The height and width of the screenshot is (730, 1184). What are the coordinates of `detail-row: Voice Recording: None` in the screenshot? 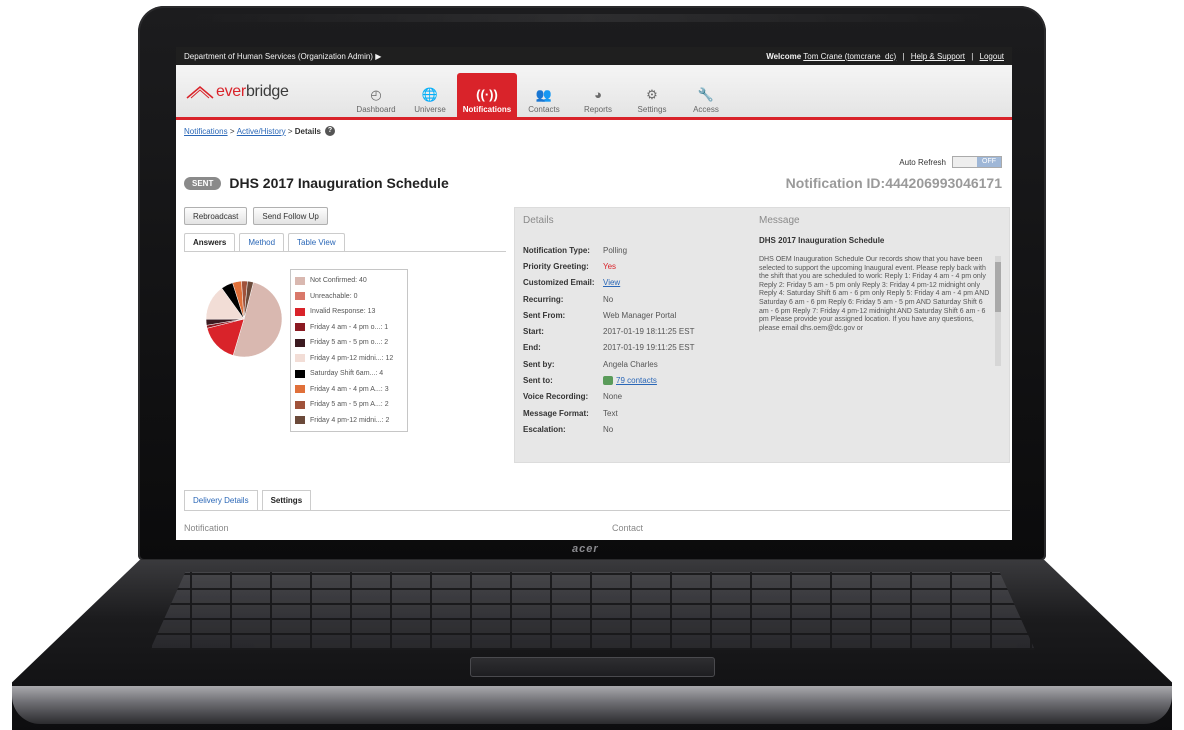 It's located at (608, 397).